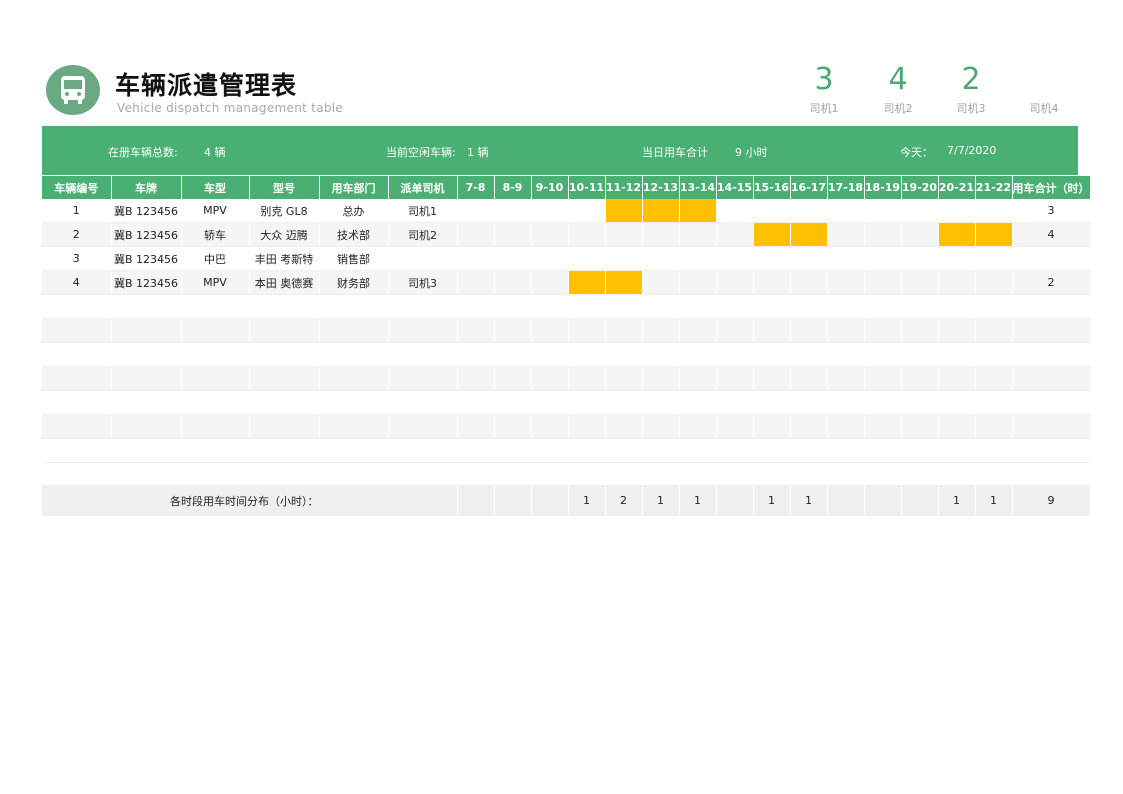 This screenshot has width=1123, height=794. I want to click on stat-driver2: 4 司机2, so click(898, 88).